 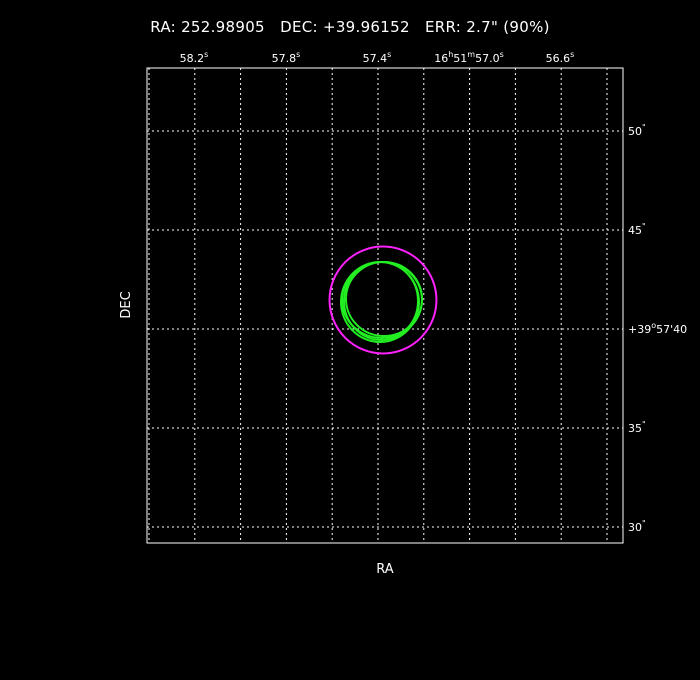 I want to click on x-tick-label: 57.8s, so click(x=286, y=57).